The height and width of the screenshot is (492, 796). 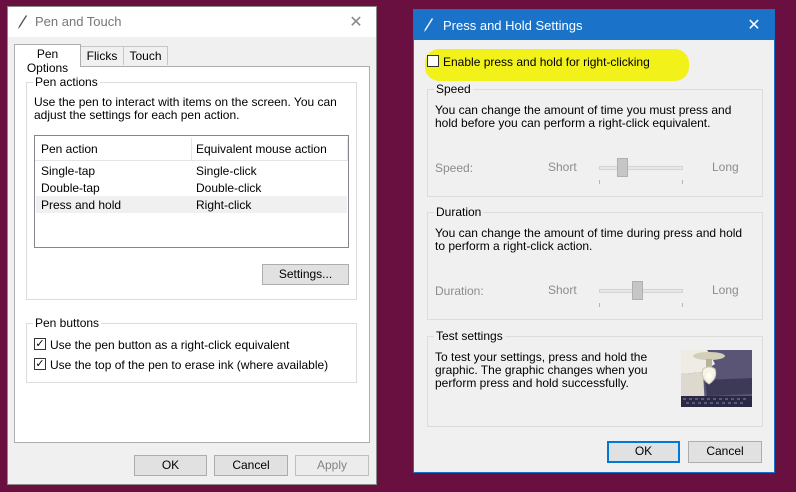 What do you see at coordinates (66, 82) in the screenshot?
I see `pen-actions-label: Pen actions` at bounding box center [66, 82].